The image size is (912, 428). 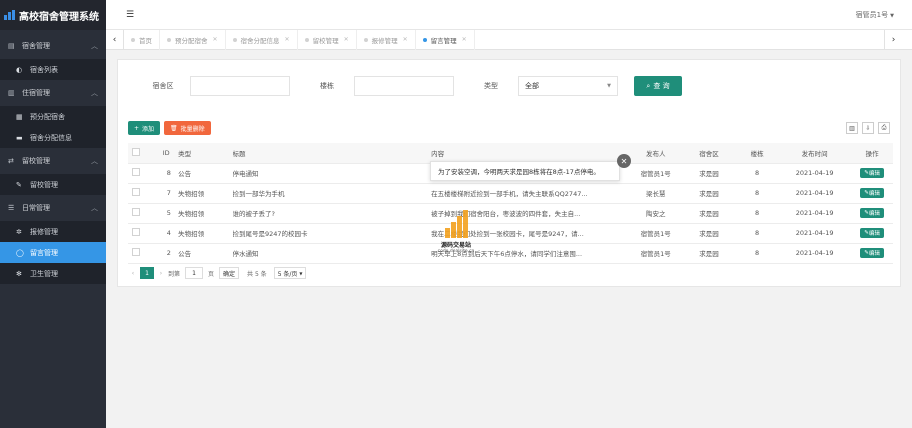 What do you see at coordinates (115, 39) in the screenshot?
I see `tab-scroll-left-icon: ‹` at bounding box center [115, 39].